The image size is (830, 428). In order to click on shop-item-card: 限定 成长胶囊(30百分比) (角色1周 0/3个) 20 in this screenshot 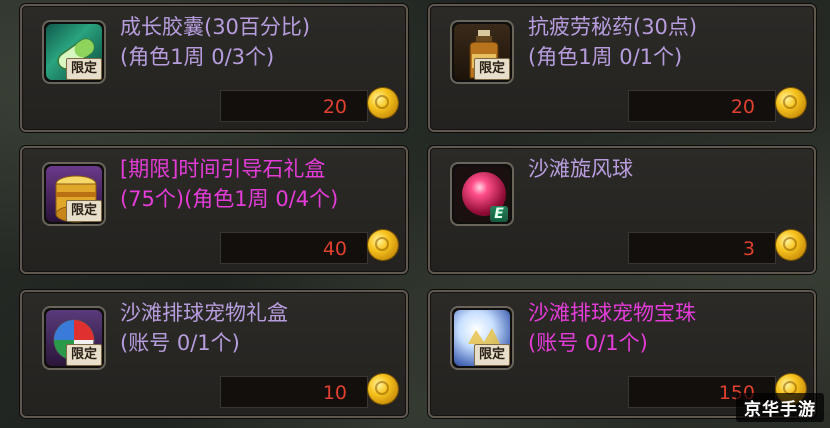, I will do `click(214, 68)`.